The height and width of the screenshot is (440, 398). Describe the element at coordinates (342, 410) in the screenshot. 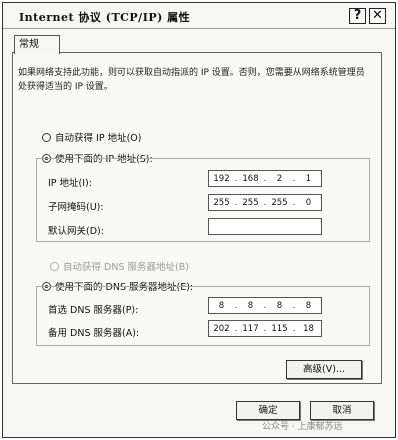

I see `cancel-button: 取消` at that location.